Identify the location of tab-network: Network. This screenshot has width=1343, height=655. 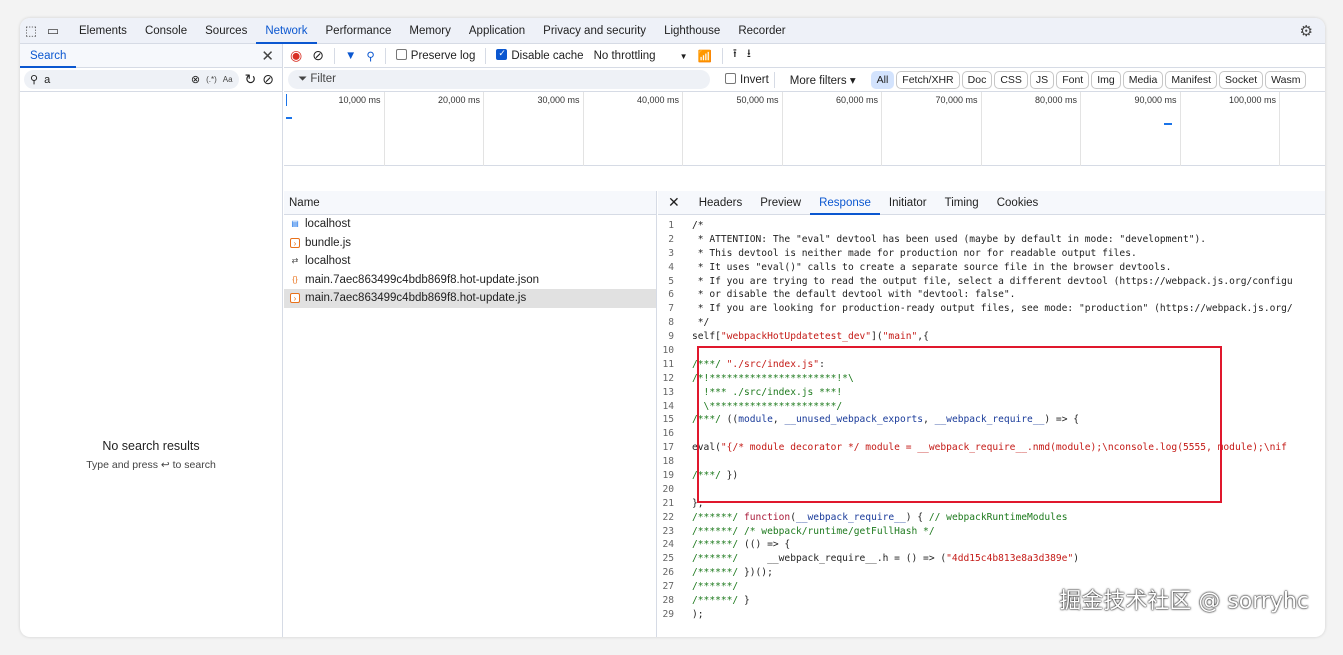
(286, 31).